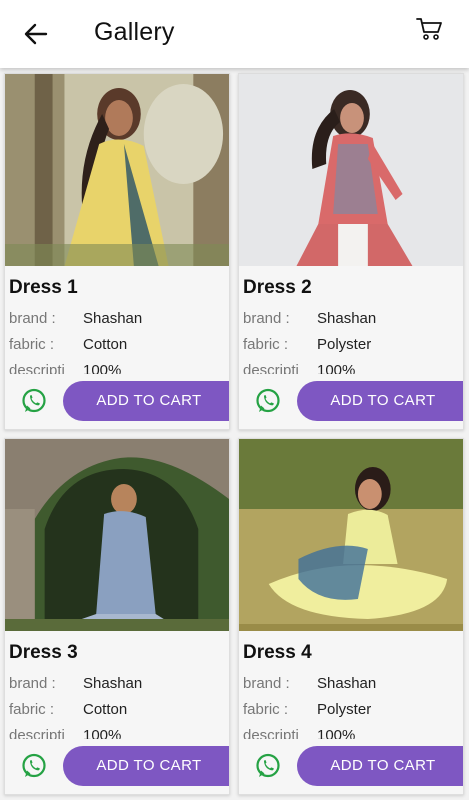  Describe the element at coordinates (43, 652) in the screenshot. I see `product-name: Dress 3` at that location.